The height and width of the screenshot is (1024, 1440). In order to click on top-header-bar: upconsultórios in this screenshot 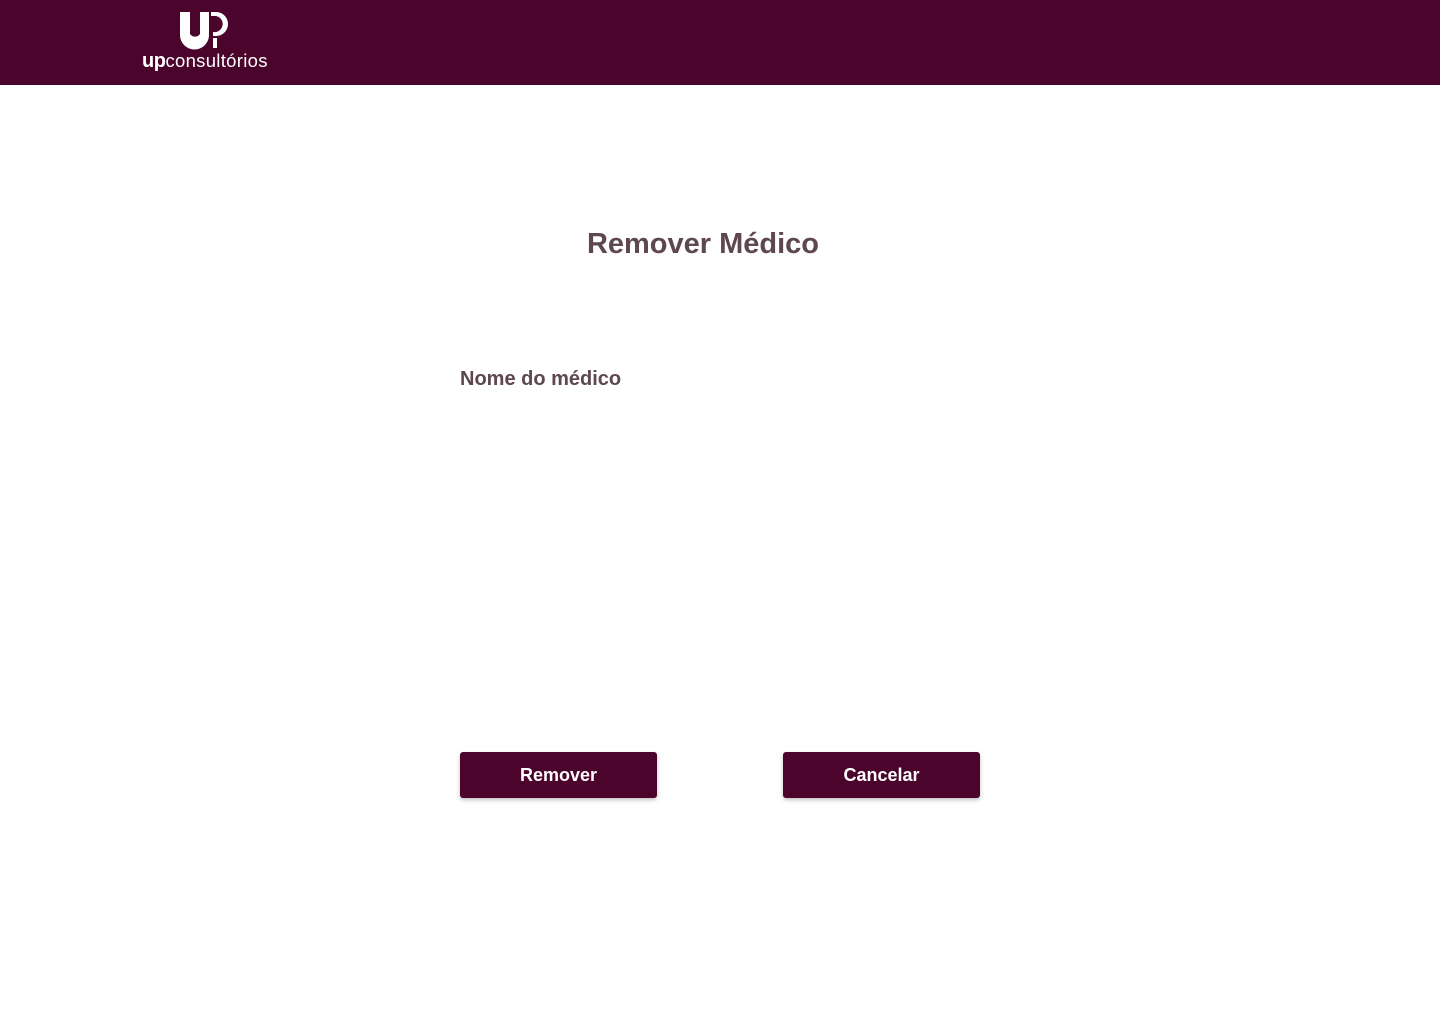, I will do `click(720, 42)`.